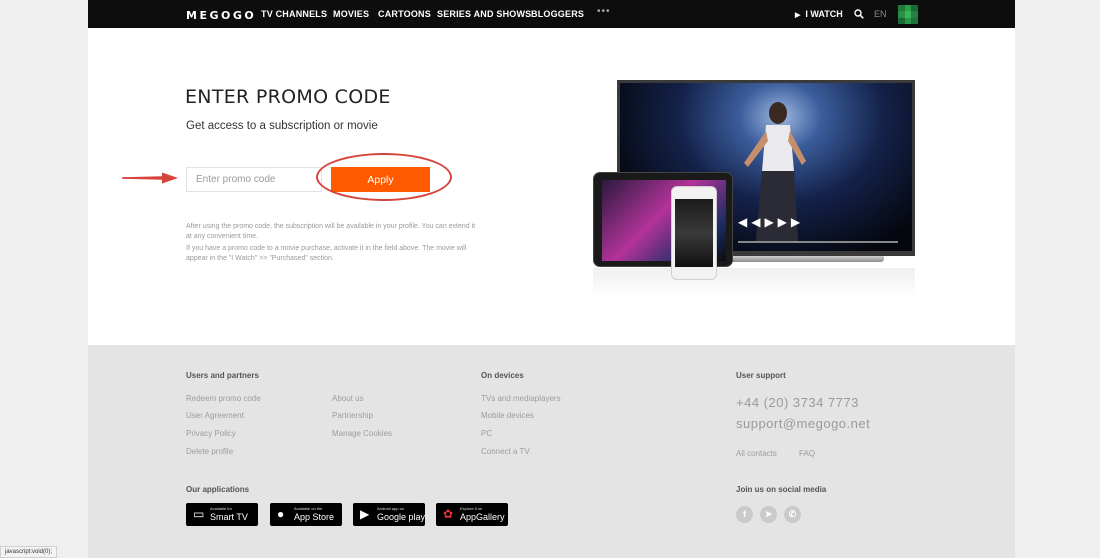 This screenshot has height=558, width=1100. What do you see at coordinates (294, 14) in the screenshot?
I see `nav-tv-channels: TV CHANNELS` at bounding box center [294, 14].